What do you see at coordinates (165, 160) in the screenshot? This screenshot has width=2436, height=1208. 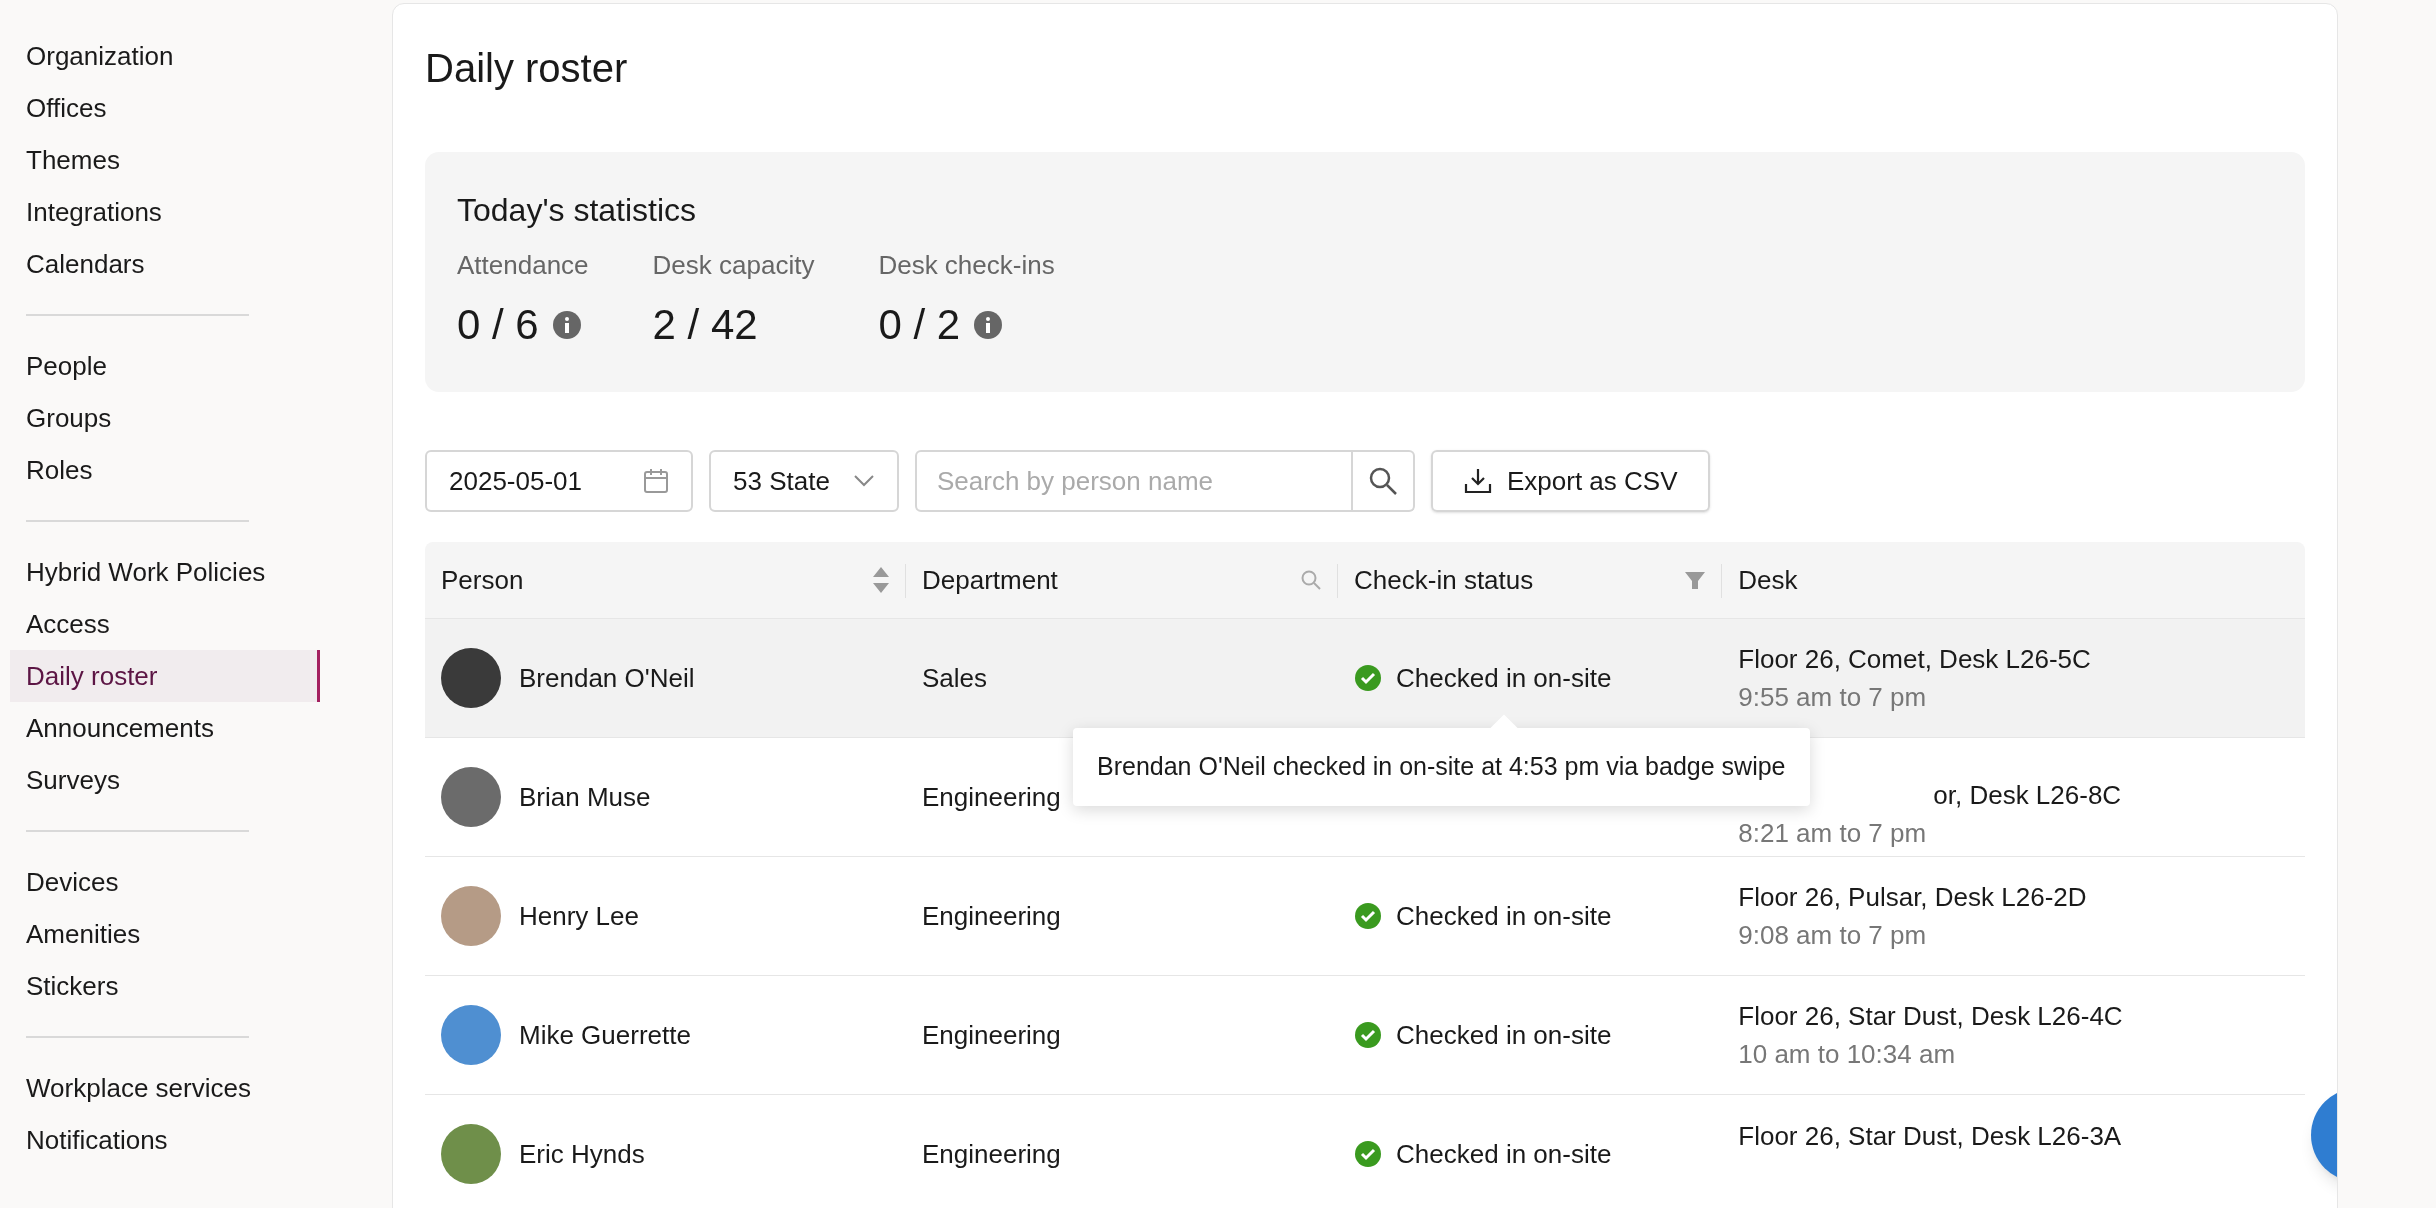 I see `sidebar-item: Themes` at bounding box center [165, 160].